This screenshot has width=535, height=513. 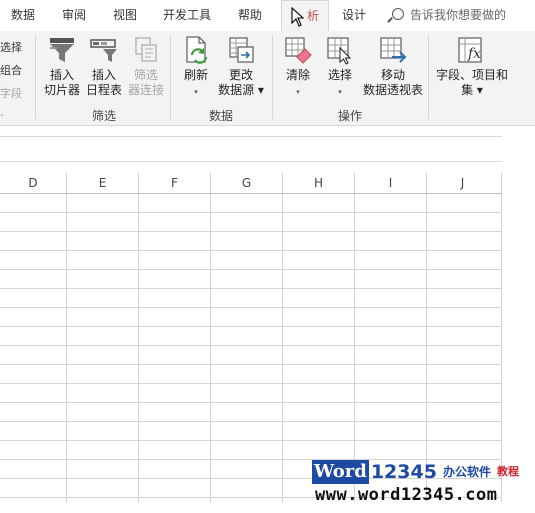 I want to click on fields-items-sets-button: fx 字段、项目和 集 ▾, so click(x=472, y=66).